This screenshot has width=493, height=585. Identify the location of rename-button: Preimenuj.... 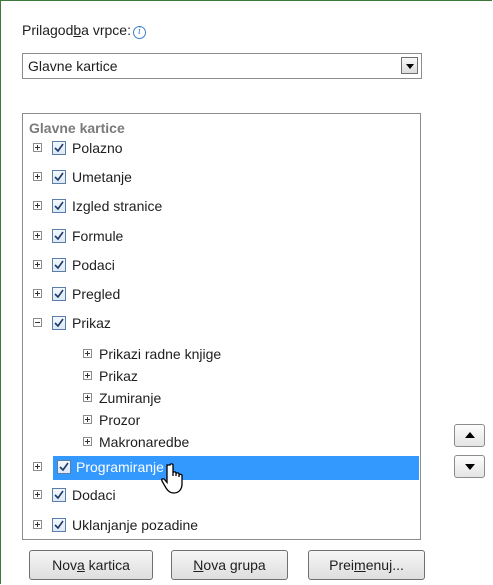
(366, 565).